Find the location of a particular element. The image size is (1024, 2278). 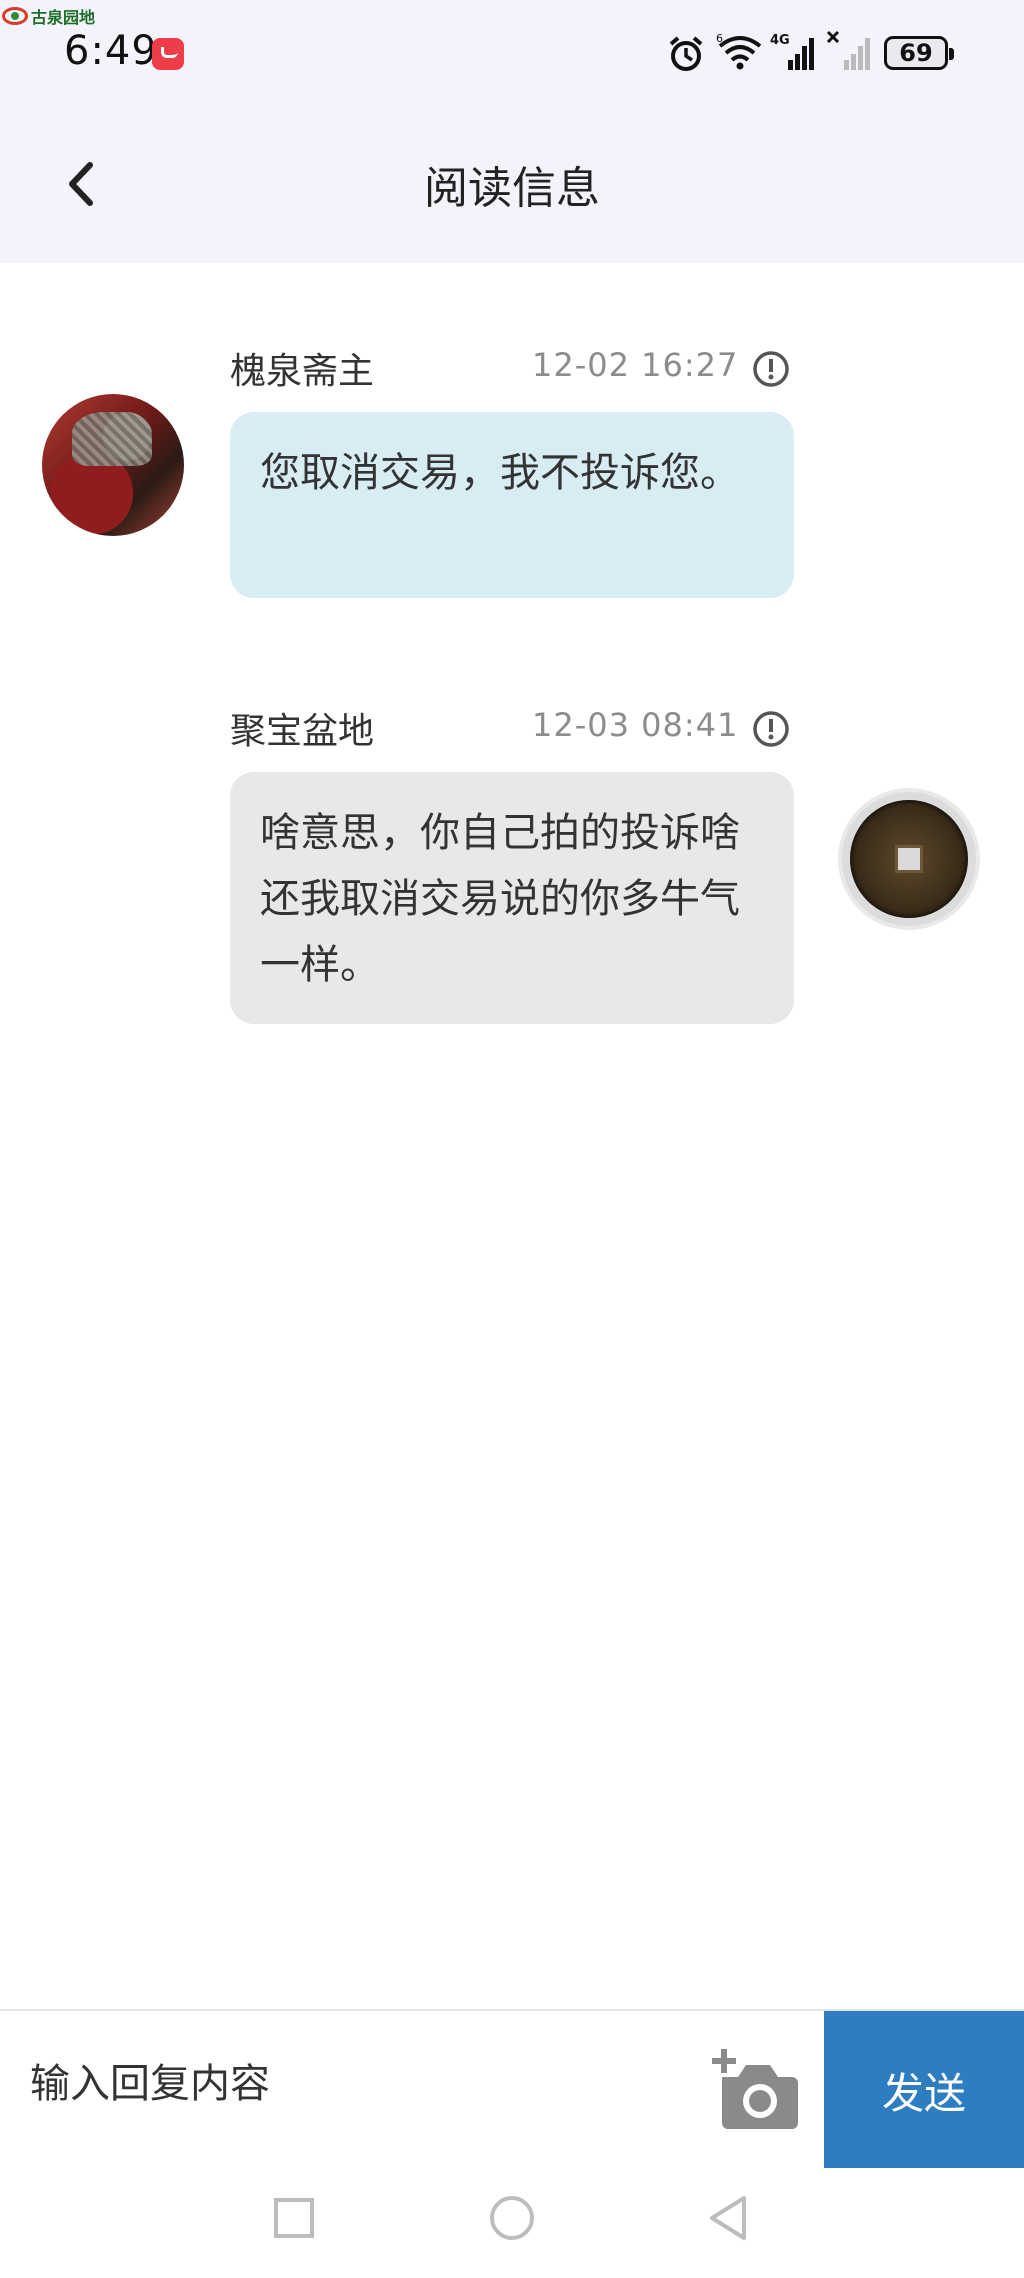

svg-text: 6 is located at coordinates (719, 38).